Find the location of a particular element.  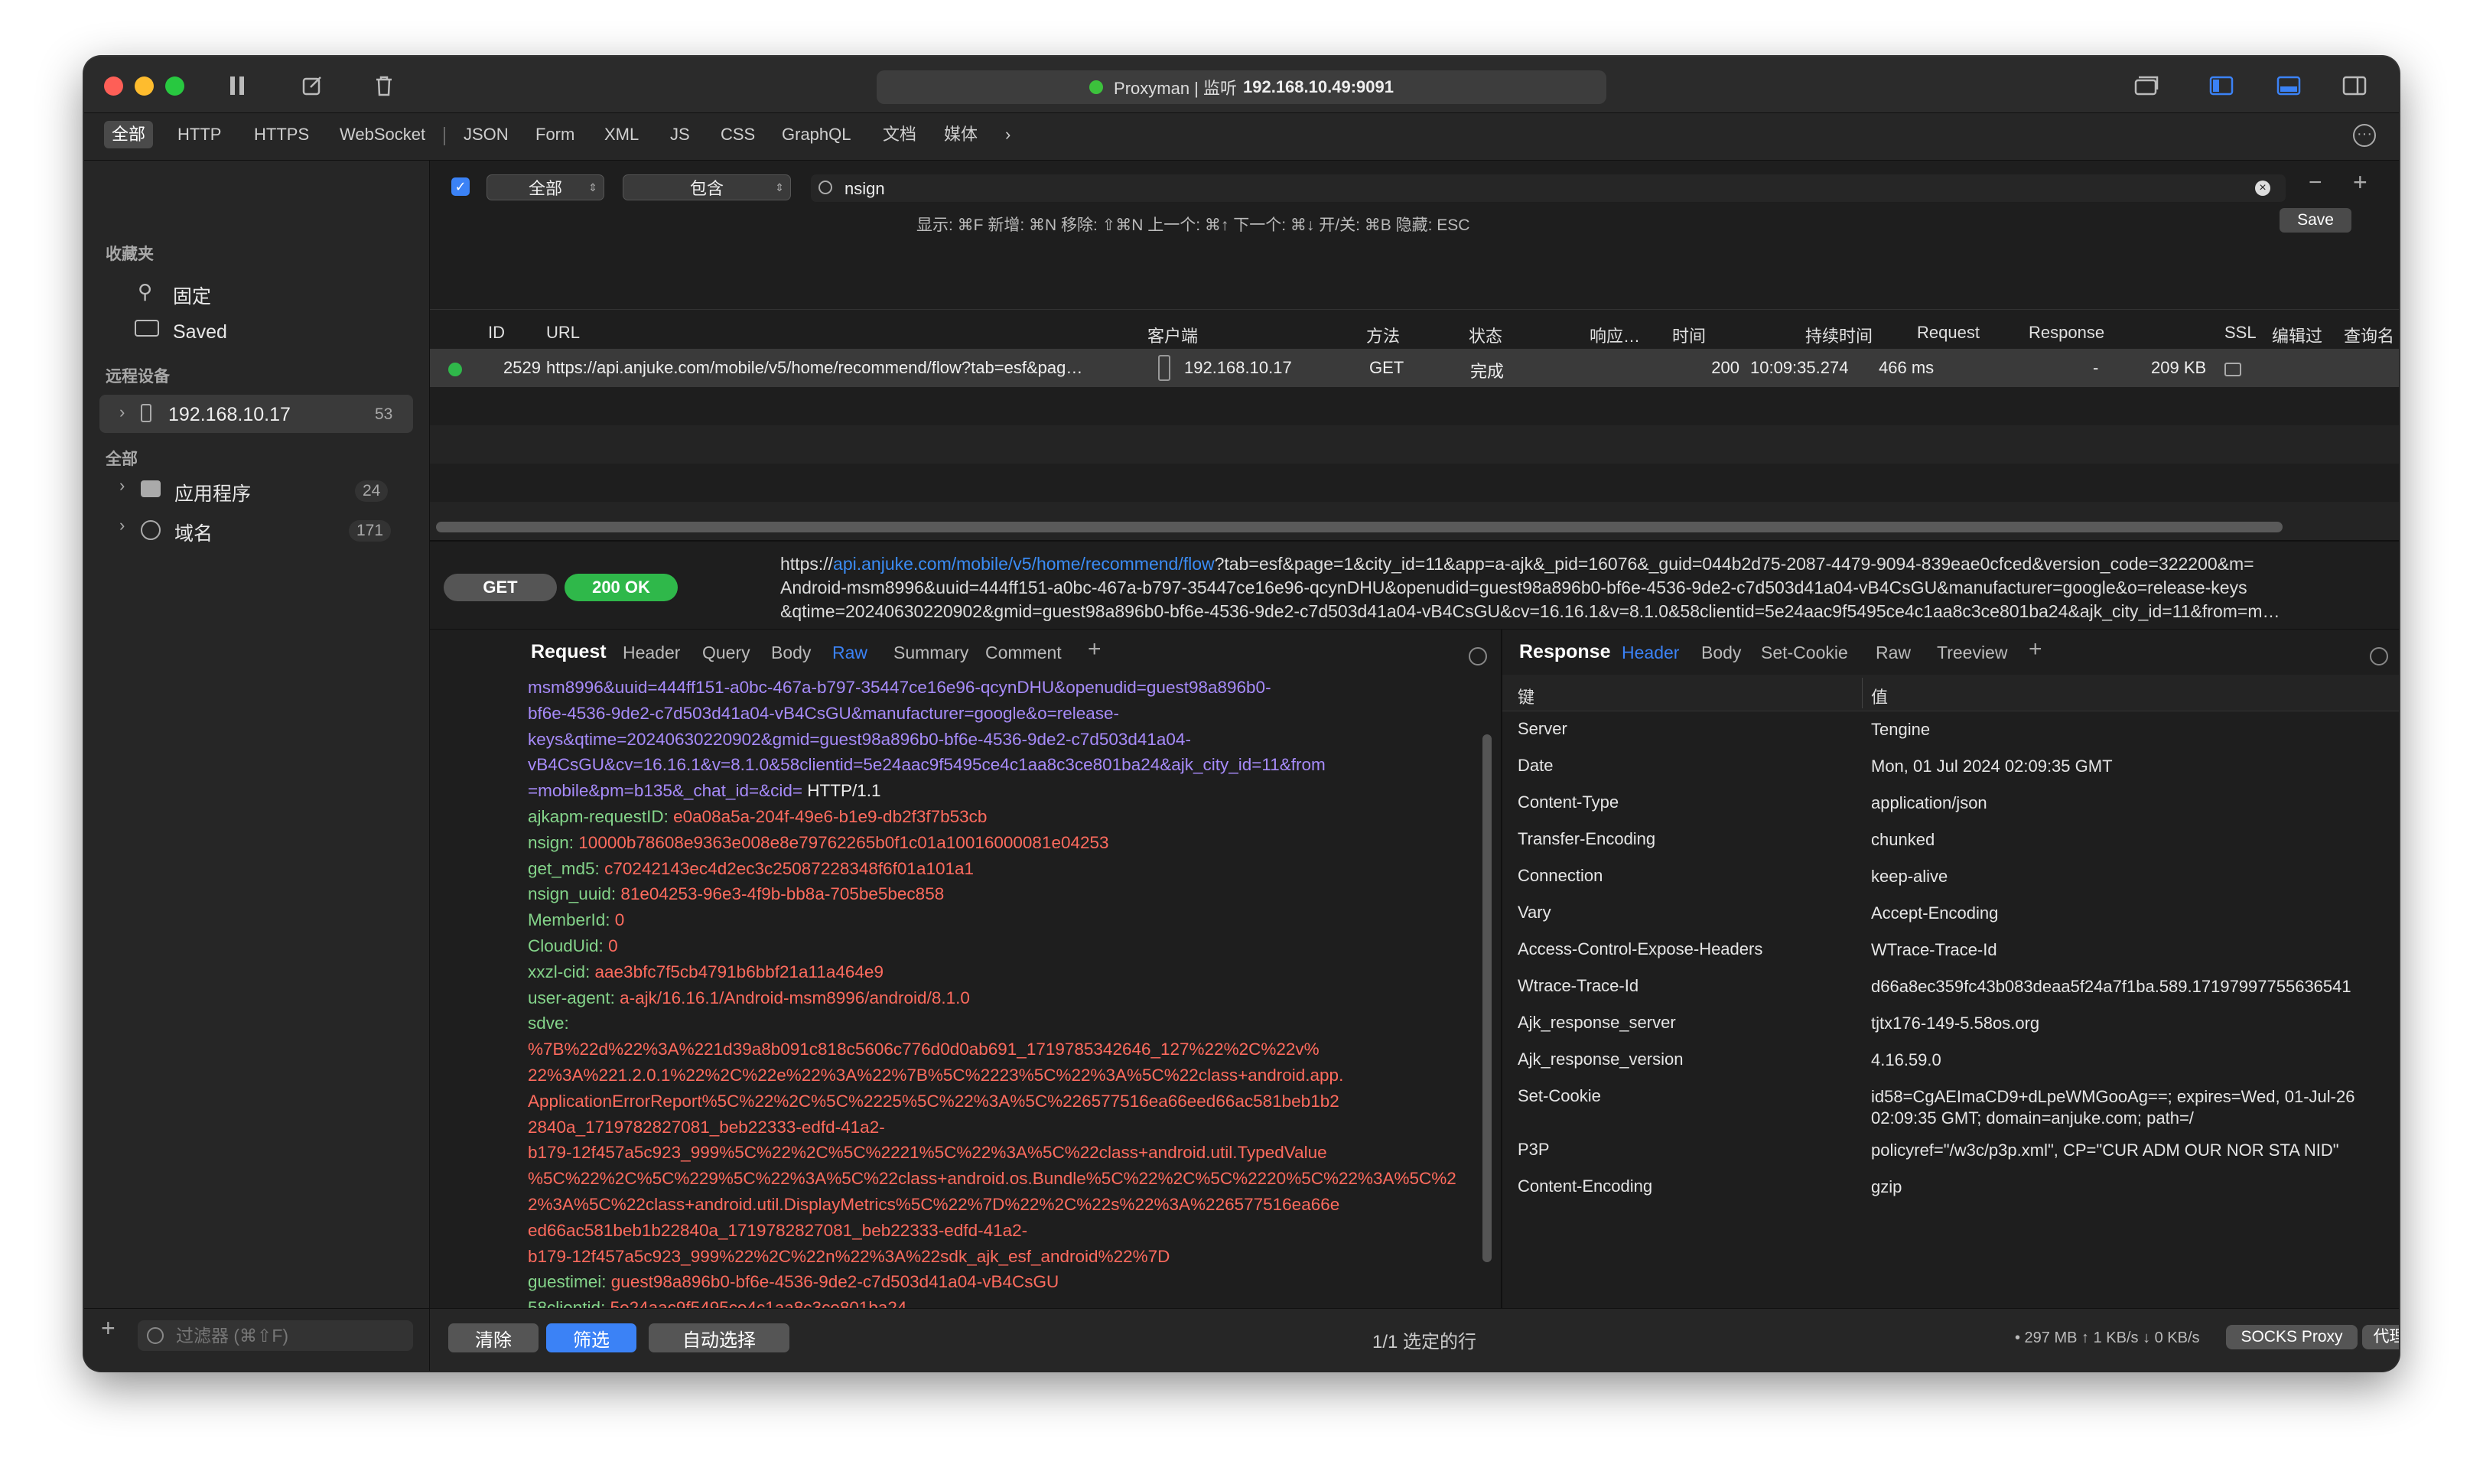

col-key: 键 is located at coordinates (1526, 696).